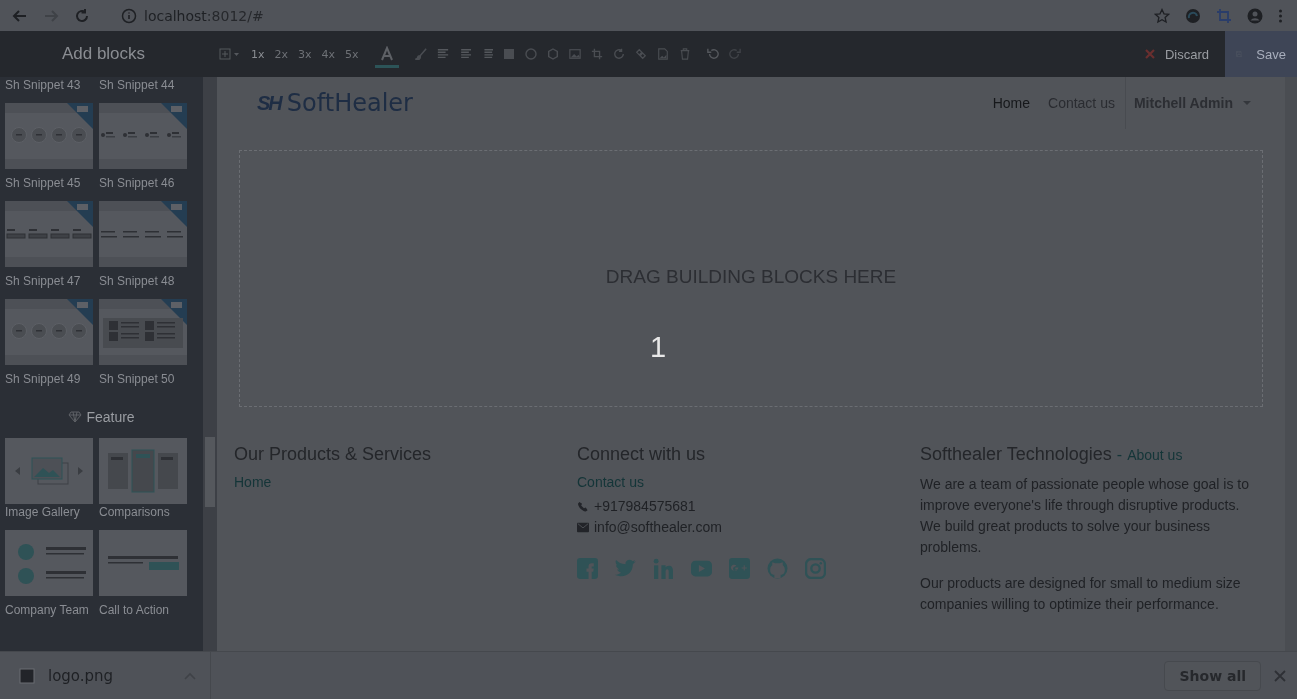  What do you see at coordinates (663, 568) in the screenshot?
I see `linkedin-icon` at bounding box center [663, 568].